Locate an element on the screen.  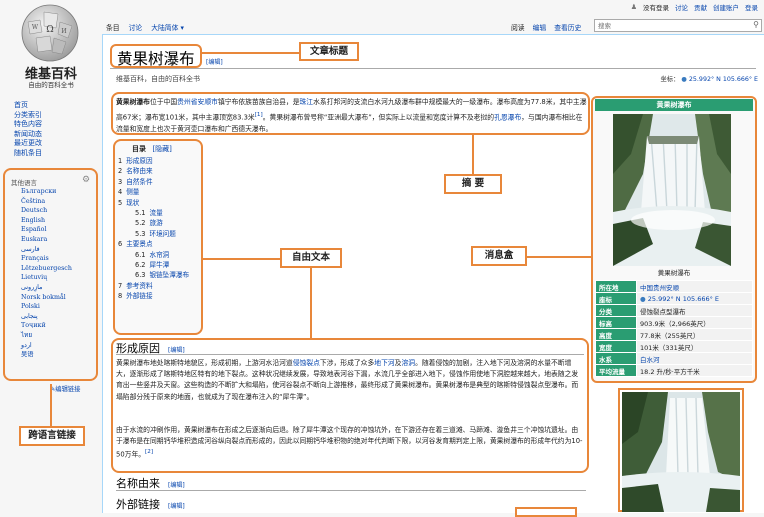
para-text: 黄果树瀑布地处喀斯特地貌区，形成初期，上游河水沿河道 is located at coordinates (204, 363).